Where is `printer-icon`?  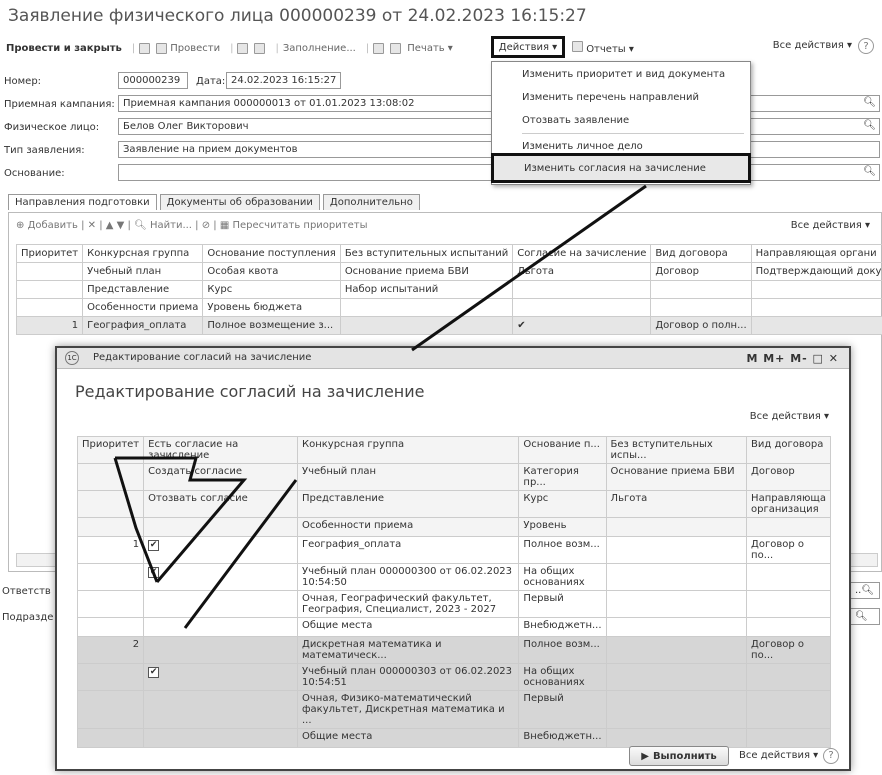 printer-icon is located at coordinates (396, 48).